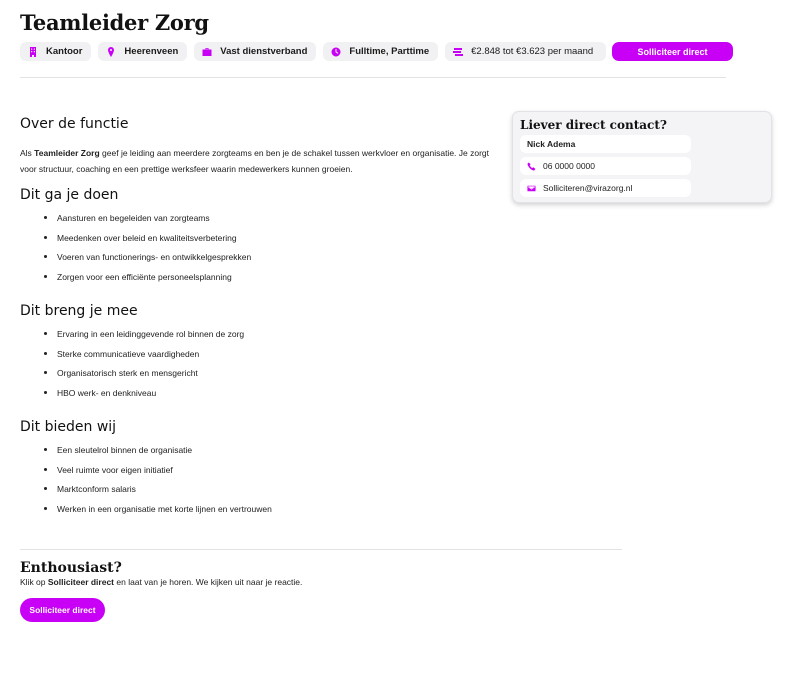  What do you see at coordinates (267, 358) in the screenshot?
I see `list-item: Sterke communicatieve vaardigheden` at bounding box center [267, 358].